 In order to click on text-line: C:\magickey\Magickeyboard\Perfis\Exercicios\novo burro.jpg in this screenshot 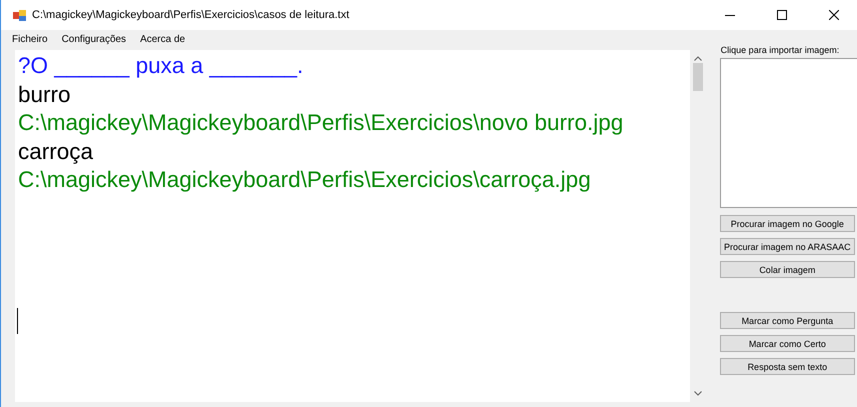, I will do `click(321, 123)`.